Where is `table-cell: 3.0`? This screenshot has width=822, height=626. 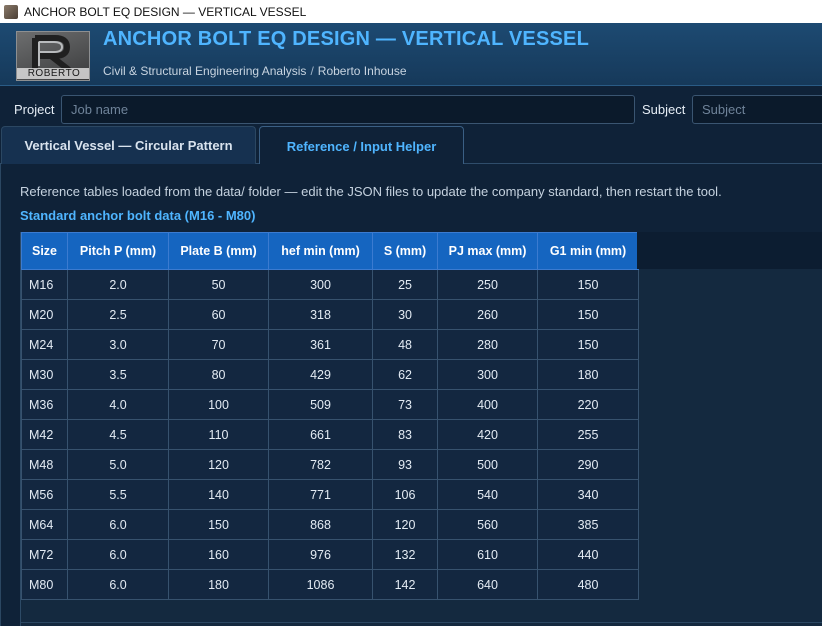
table-cell: 3.0 is located at coordinates (118, 344).